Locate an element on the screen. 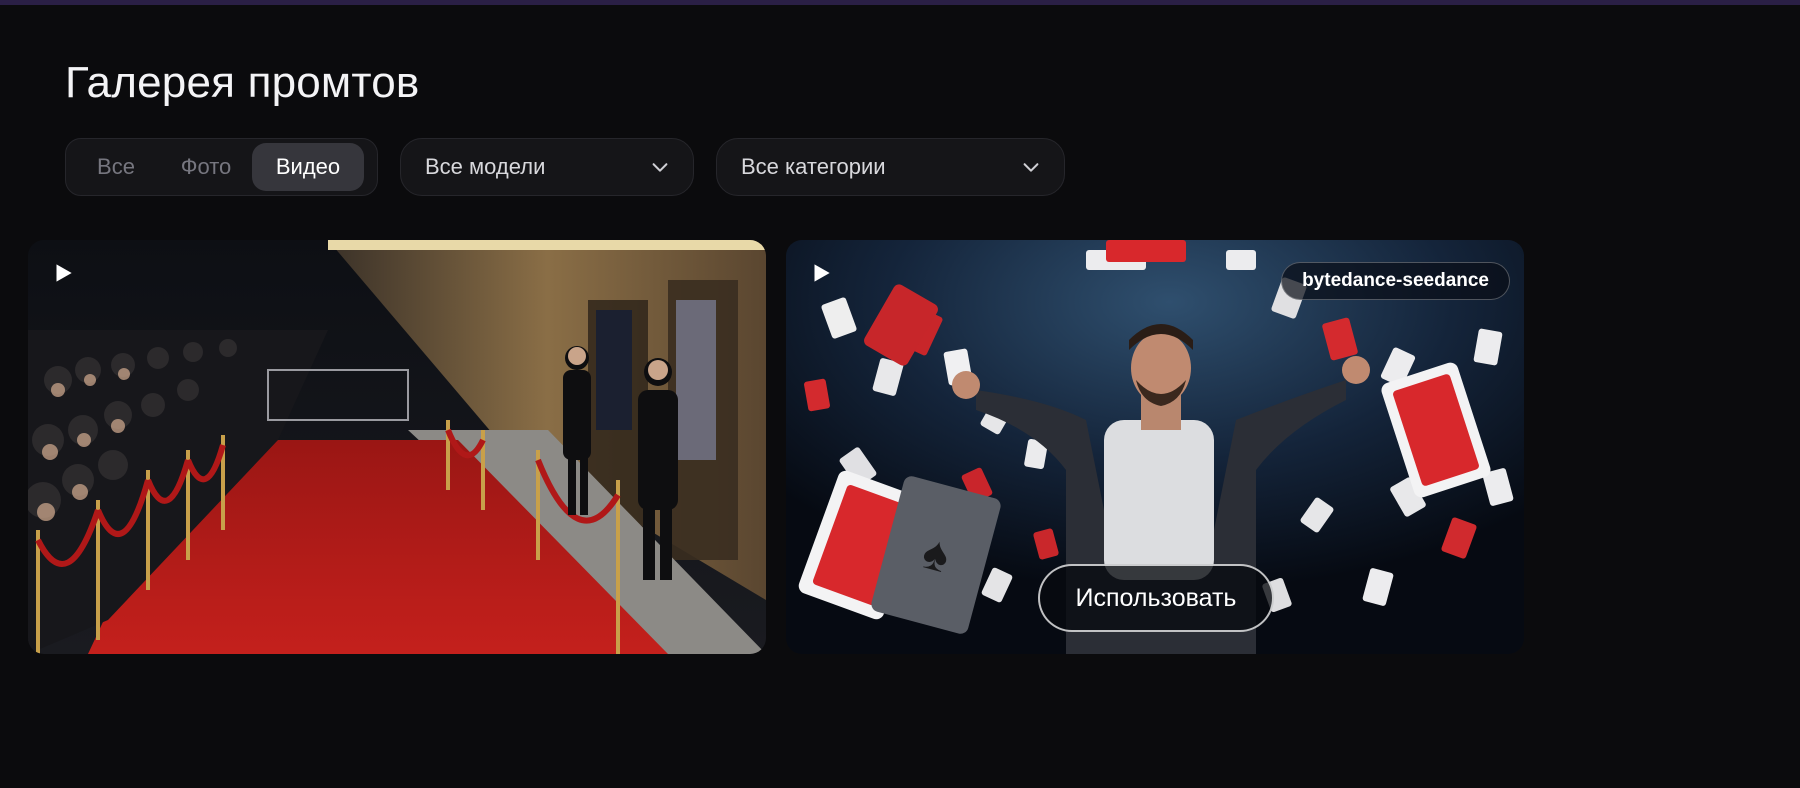  use-prompt-button: Использовать is located at coordinates (1156, 598).